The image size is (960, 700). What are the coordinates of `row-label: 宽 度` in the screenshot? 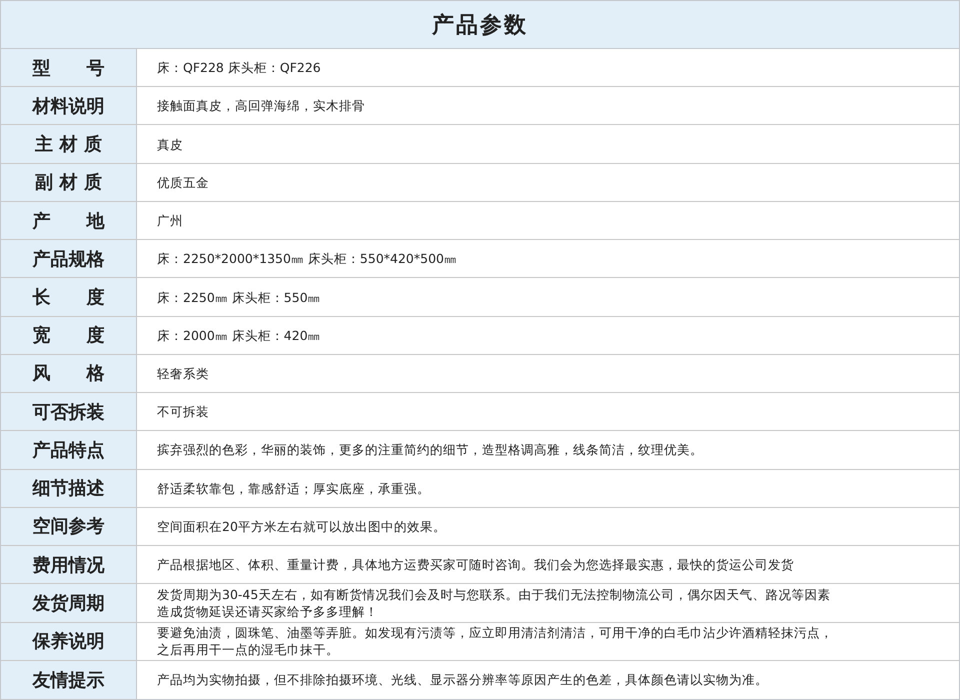 It's located at (69, 335).